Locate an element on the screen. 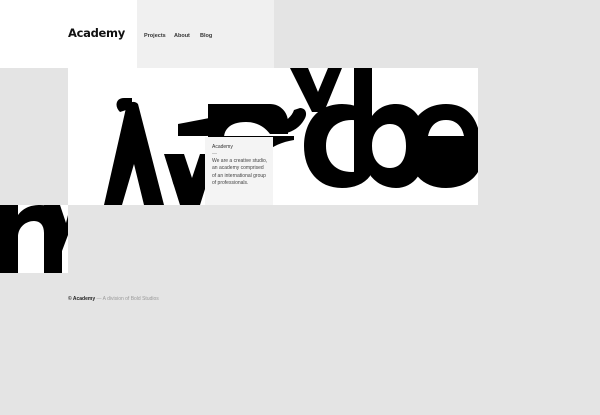 The width and height of the screenshot is (600, 415). about-card-title: Academy is located at coordinates (222, 147).